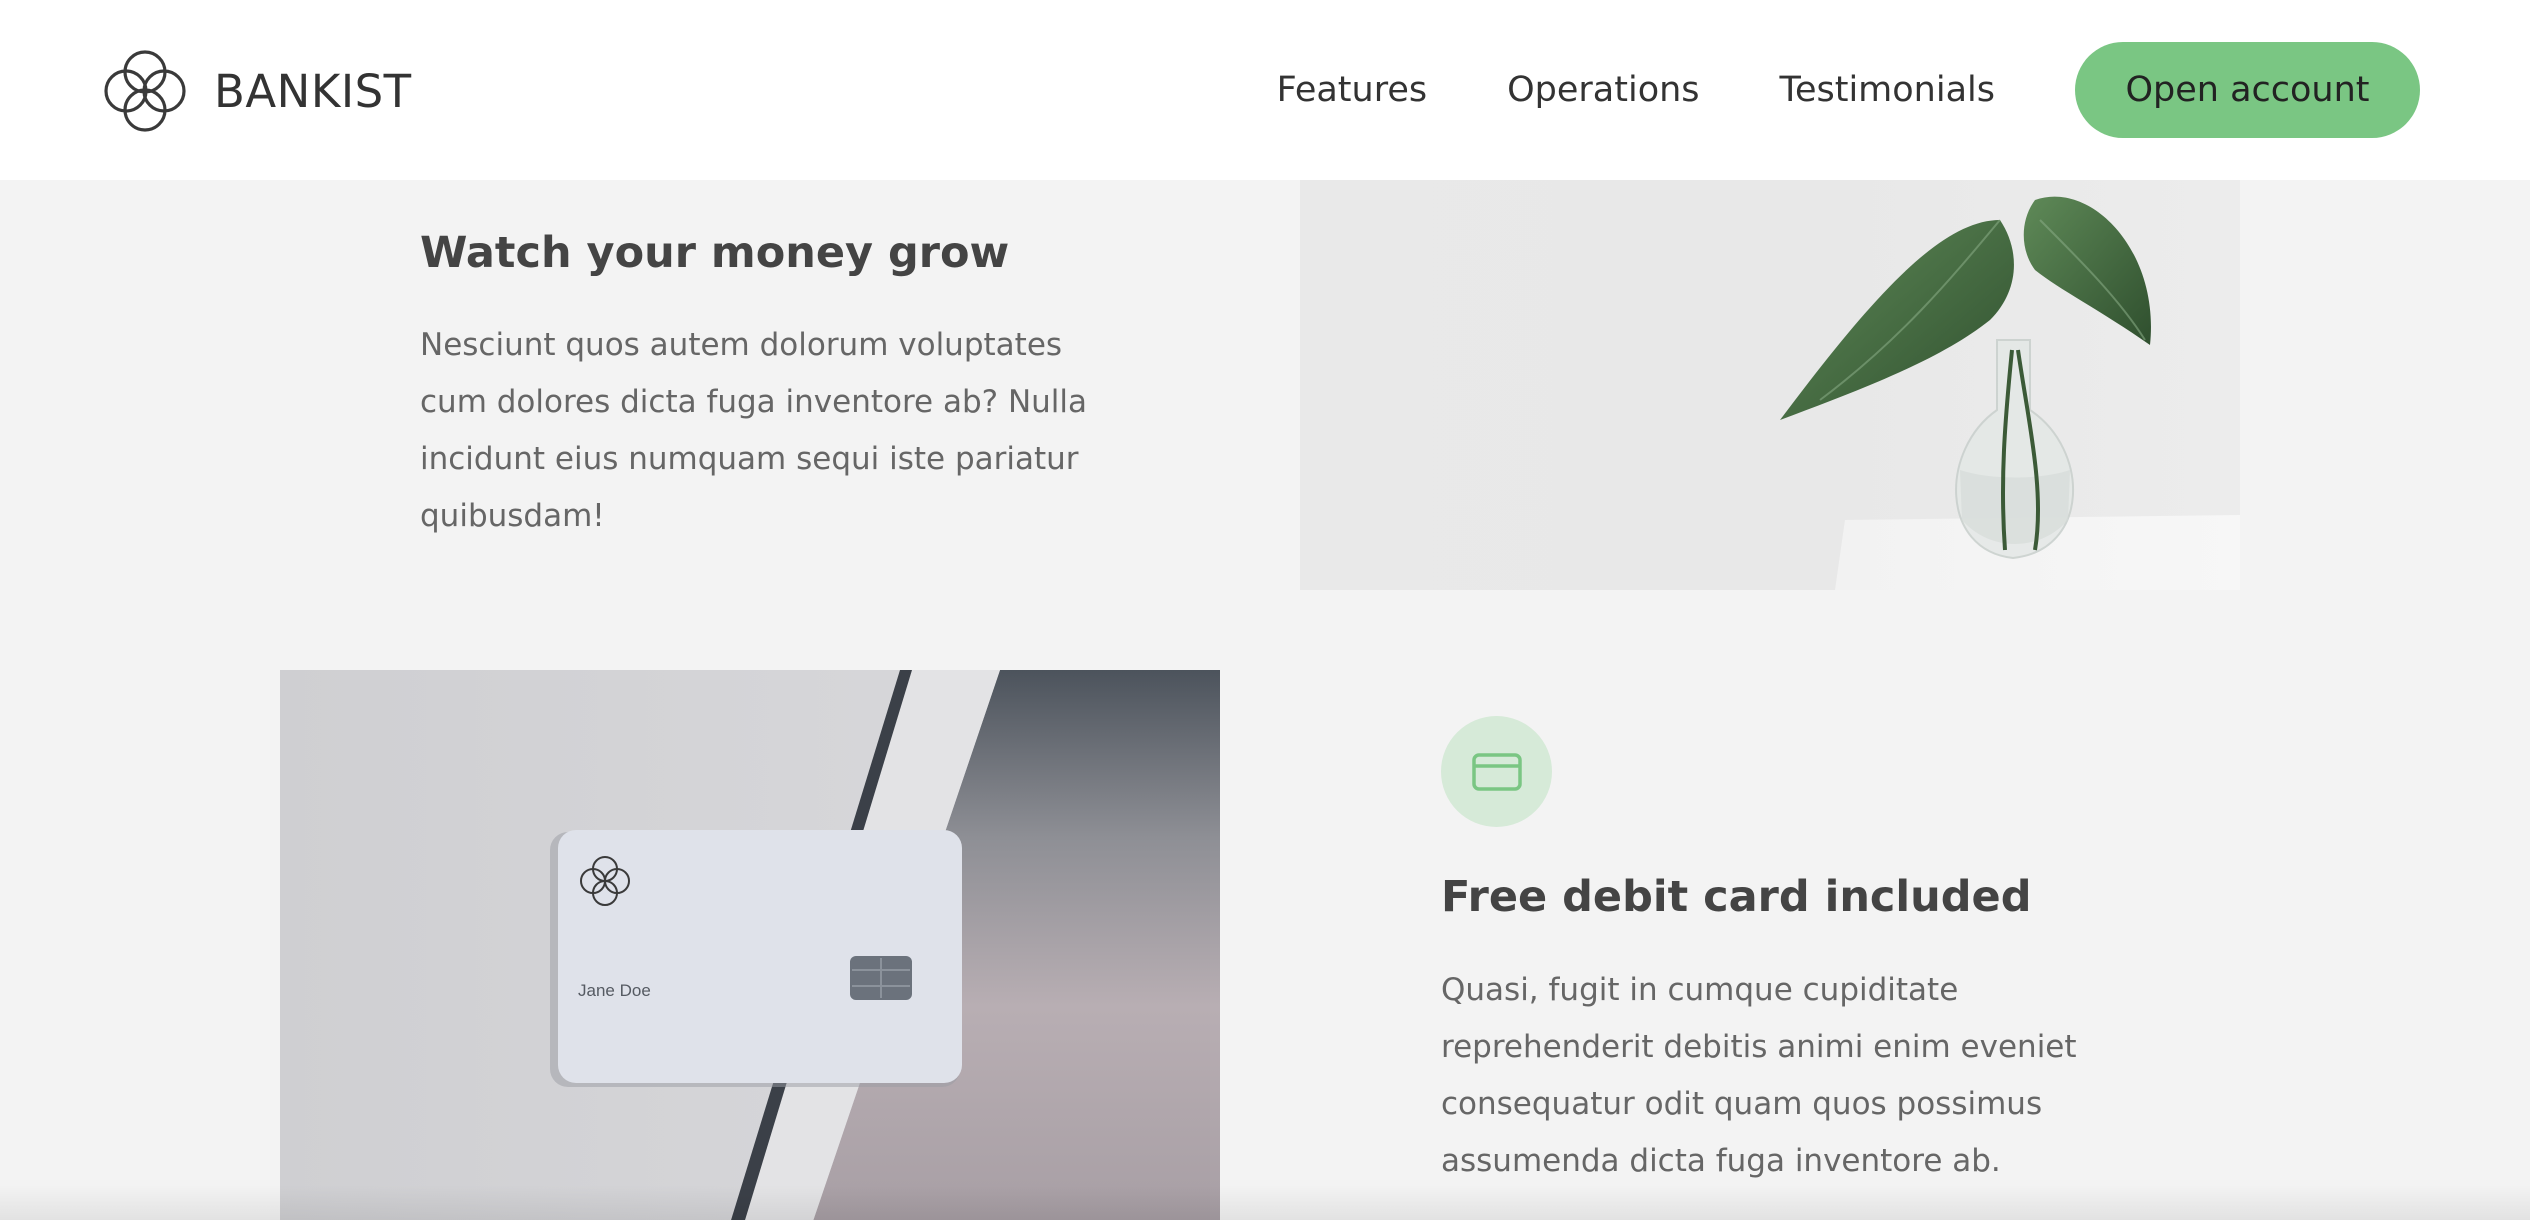 This screenshot has width=2530, height=1220. What do you see at coordinates (1770, 375) in the screenshot?
I see `plant-vase-image` at bounding box center [1770, 375].